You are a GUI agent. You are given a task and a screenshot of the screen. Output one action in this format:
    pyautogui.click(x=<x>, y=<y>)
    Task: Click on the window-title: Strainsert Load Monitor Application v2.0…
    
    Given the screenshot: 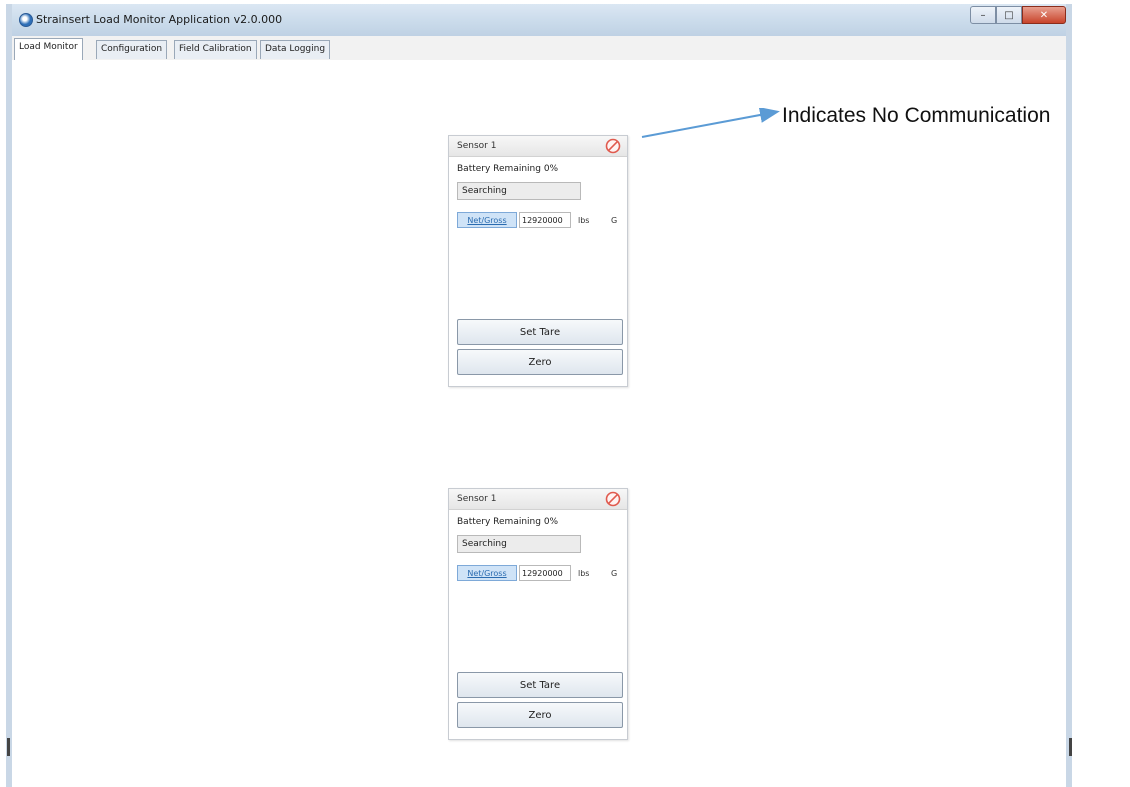 What is the action you would take?
    pyautogui.click(x=159, y=19)
    